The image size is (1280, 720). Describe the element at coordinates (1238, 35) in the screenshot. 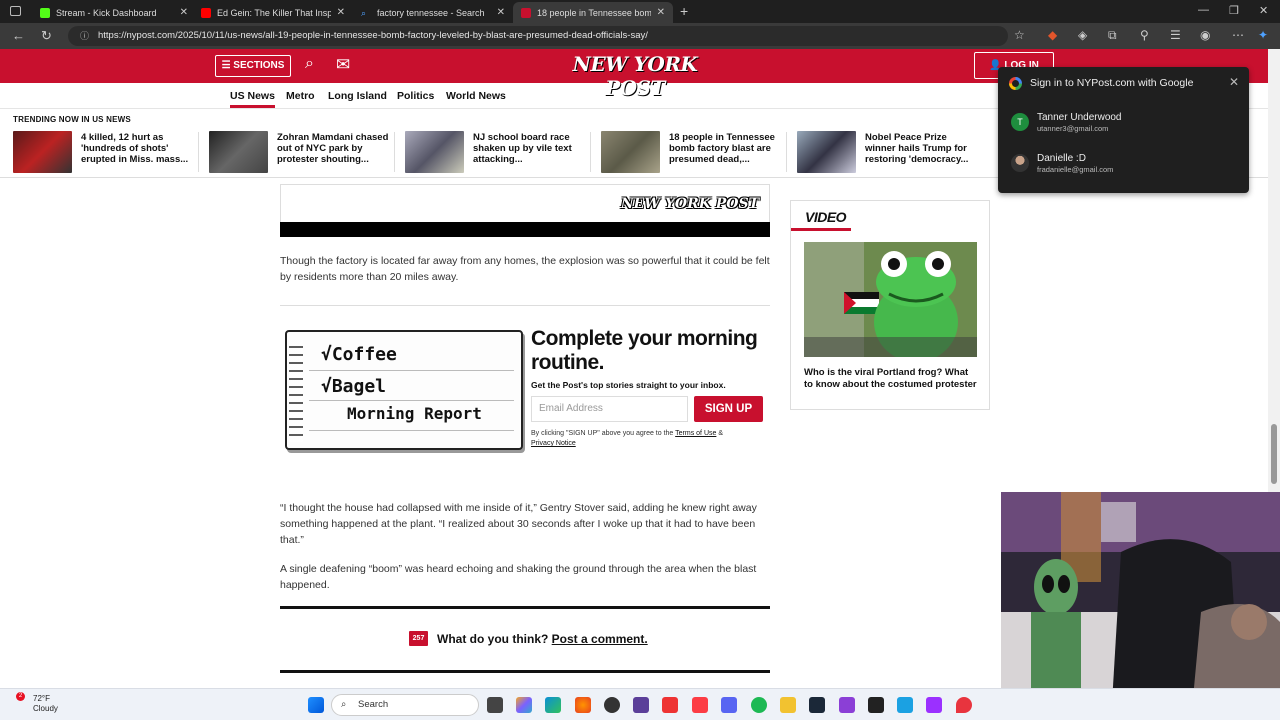

I see `more-options-icon: ⋯` at that location.